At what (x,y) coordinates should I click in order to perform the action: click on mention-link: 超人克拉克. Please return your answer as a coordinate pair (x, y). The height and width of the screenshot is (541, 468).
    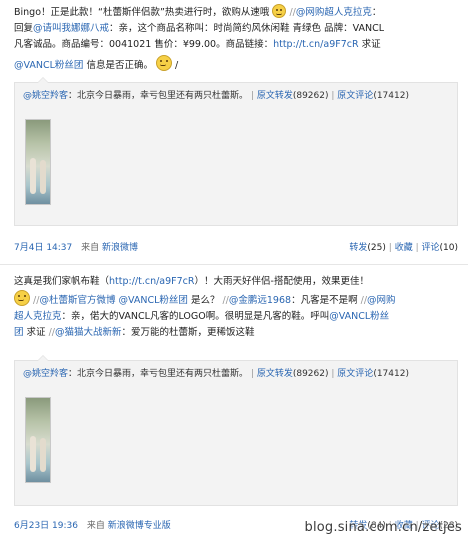
    Looking at the image, I should click on (38, 316).